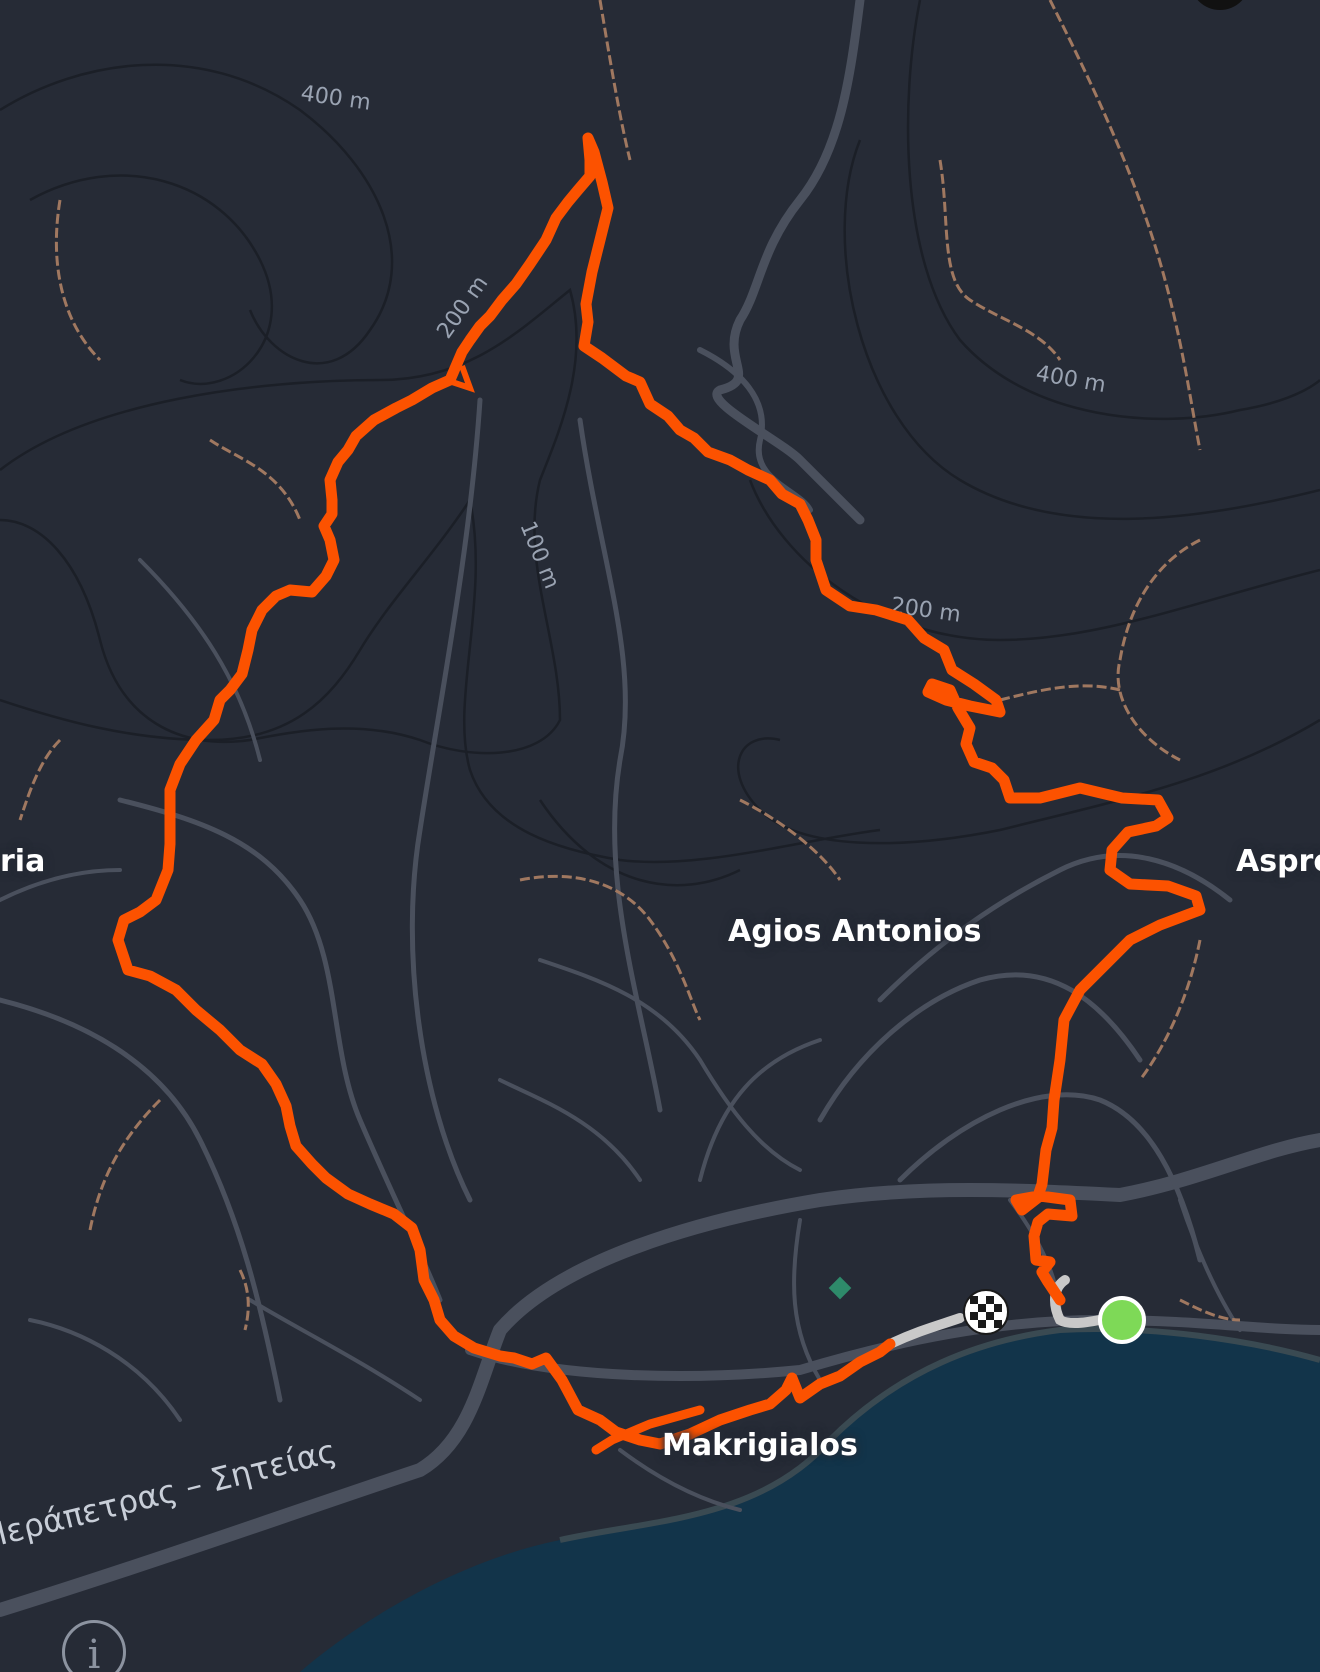  Describe the element at coordinates (462, 307) in the screenshot. I see `contour-label: 200 m` at that location.